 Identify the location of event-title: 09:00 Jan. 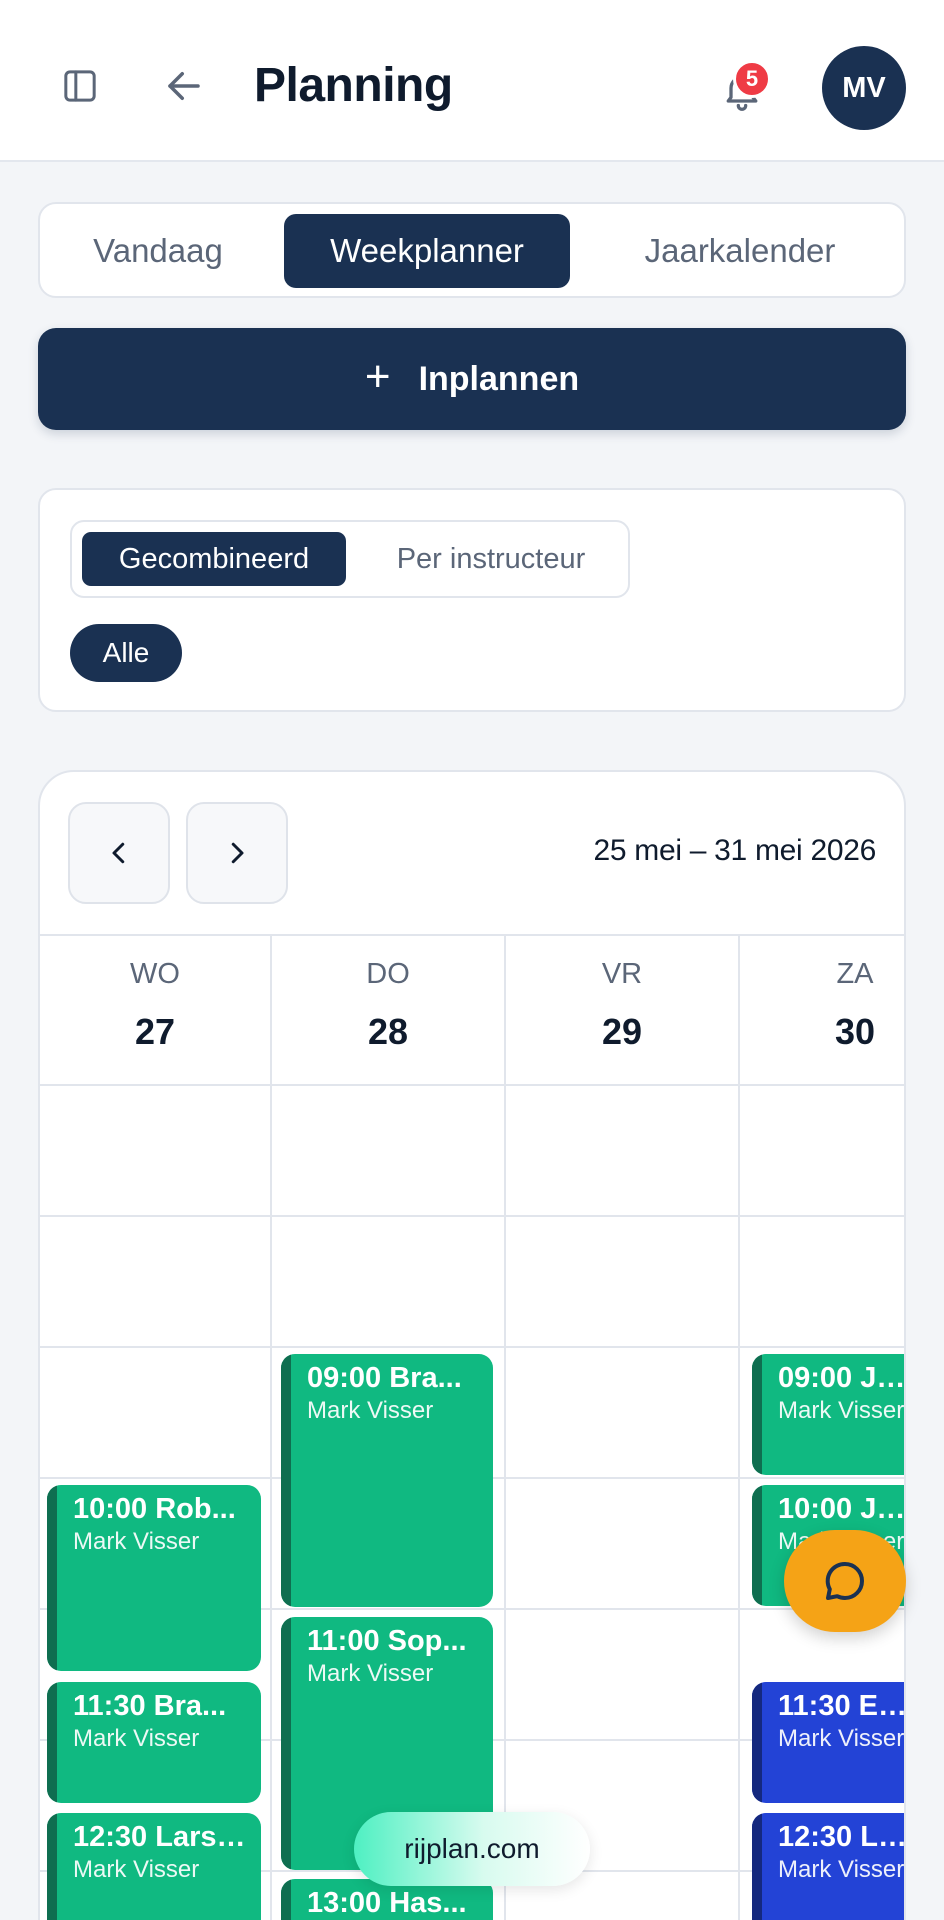
(842, 1378).